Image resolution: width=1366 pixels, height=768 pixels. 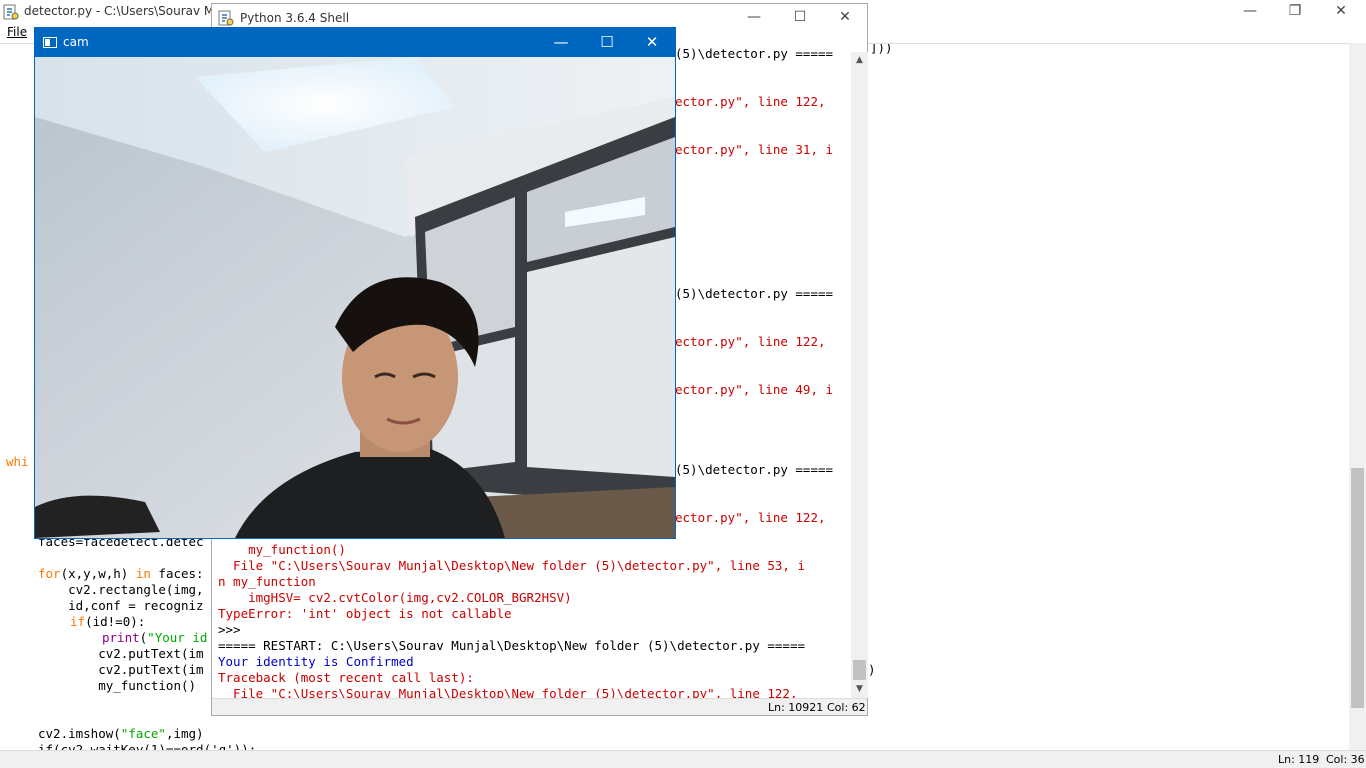 What do you see at coordinates (859, 60) in the screenshot?
I see `scroll-up-icon: ▲` at bounding box center [859, 60].